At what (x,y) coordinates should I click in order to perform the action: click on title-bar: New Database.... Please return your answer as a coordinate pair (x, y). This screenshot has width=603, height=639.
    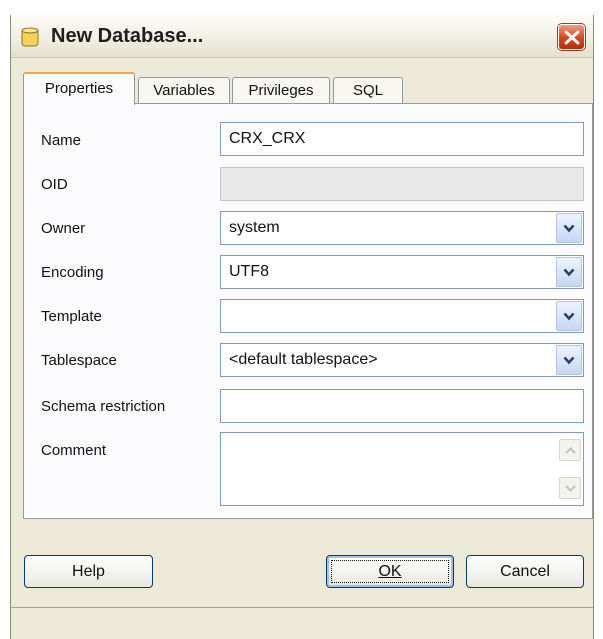
    Looking at the image, I should click on (302, 36).